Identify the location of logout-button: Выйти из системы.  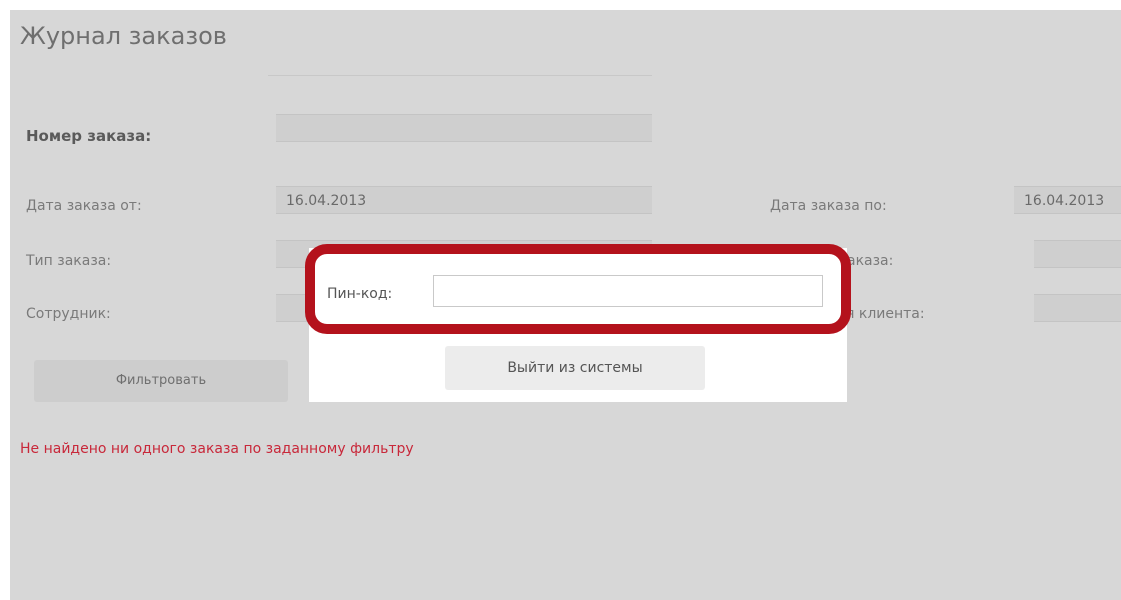
(575, 368).